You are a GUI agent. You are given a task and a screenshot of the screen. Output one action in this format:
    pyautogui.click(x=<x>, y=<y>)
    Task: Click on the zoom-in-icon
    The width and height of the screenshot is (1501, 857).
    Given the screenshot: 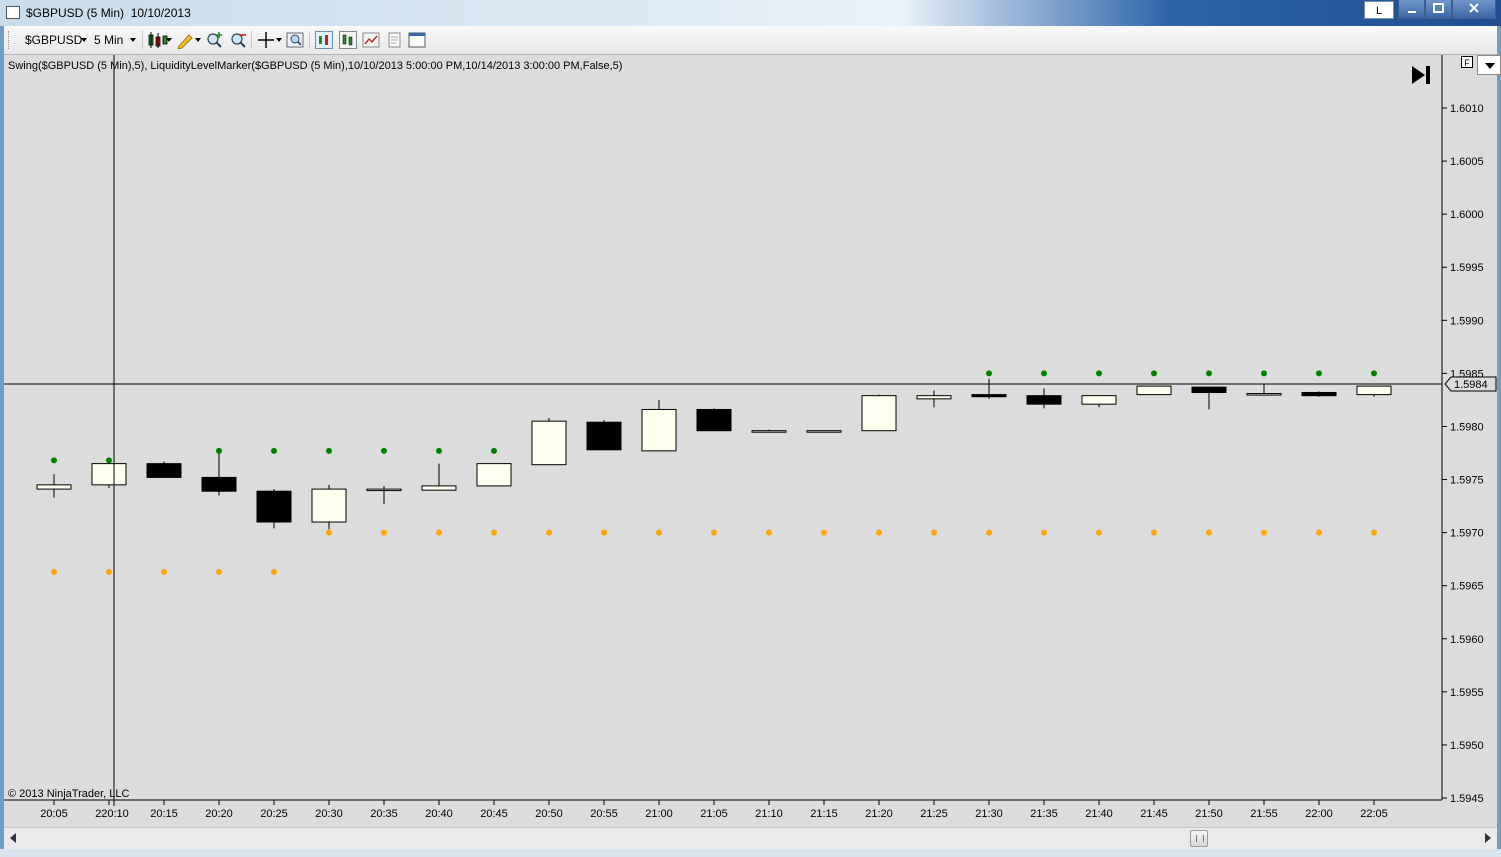 What is the action you would take?
    pyautogui.click(x=214, y=40)
    